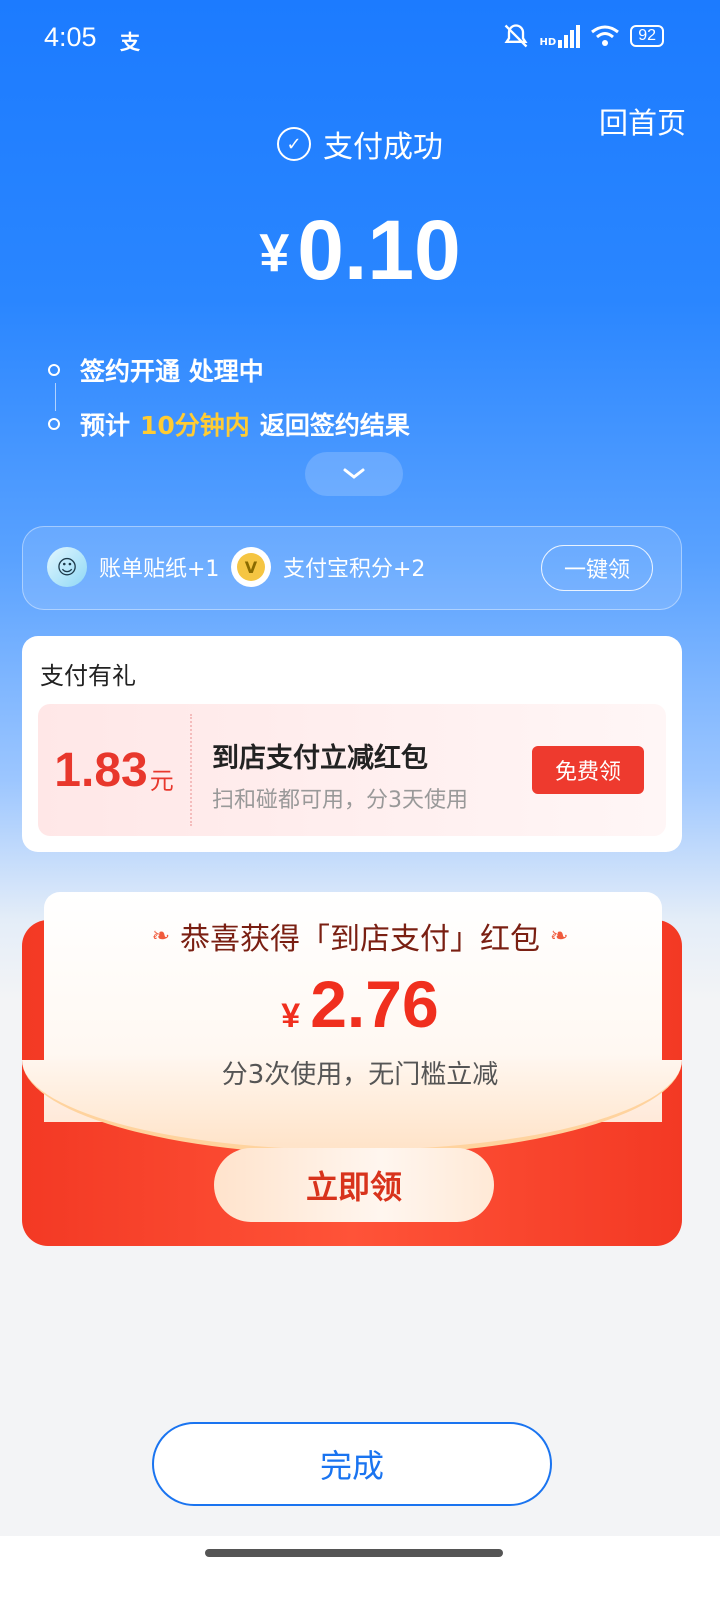 Image resolution: width=720 pixels, height=1600 pixels. I want to click on status-icons: HD 92, so click(583, 36).